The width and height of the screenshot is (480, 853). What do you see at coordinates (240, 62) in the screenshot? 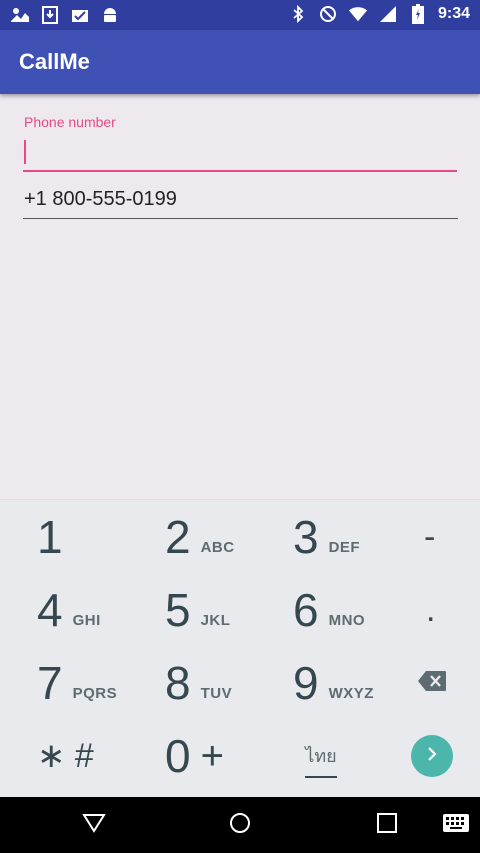
I see `app-bar: CallMe` at bounding box center [240, 62].